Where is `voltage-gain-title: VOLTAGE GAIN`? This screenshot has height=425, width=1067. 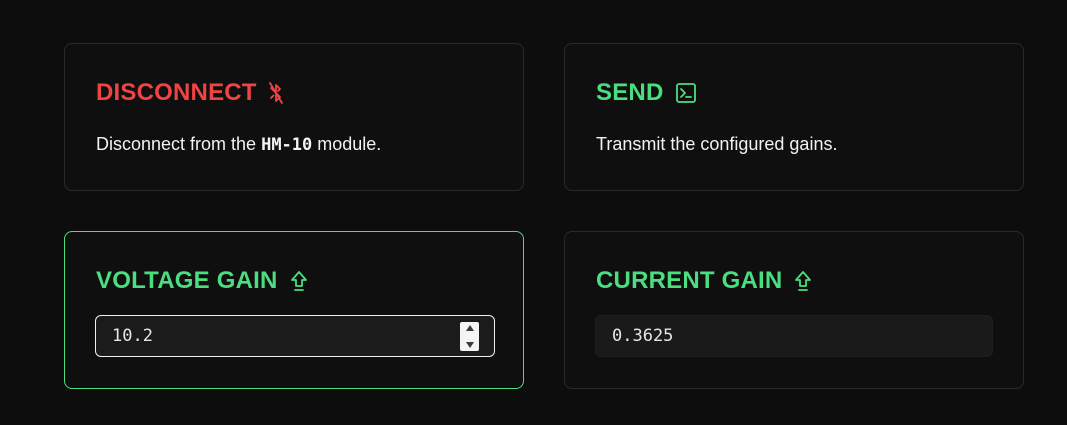 voltage-gain-title: VOLTAGE GAIN is located at coordinates (202, 281).